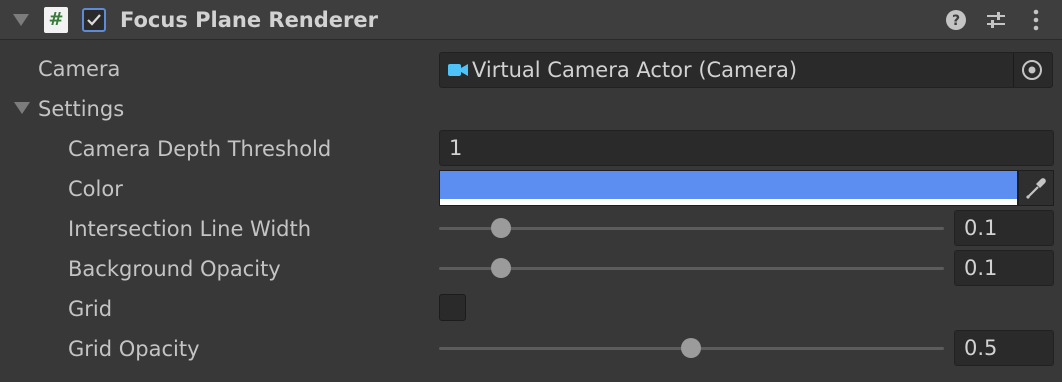  I want to click on foldout-arrow-icon, so click(21, 20).